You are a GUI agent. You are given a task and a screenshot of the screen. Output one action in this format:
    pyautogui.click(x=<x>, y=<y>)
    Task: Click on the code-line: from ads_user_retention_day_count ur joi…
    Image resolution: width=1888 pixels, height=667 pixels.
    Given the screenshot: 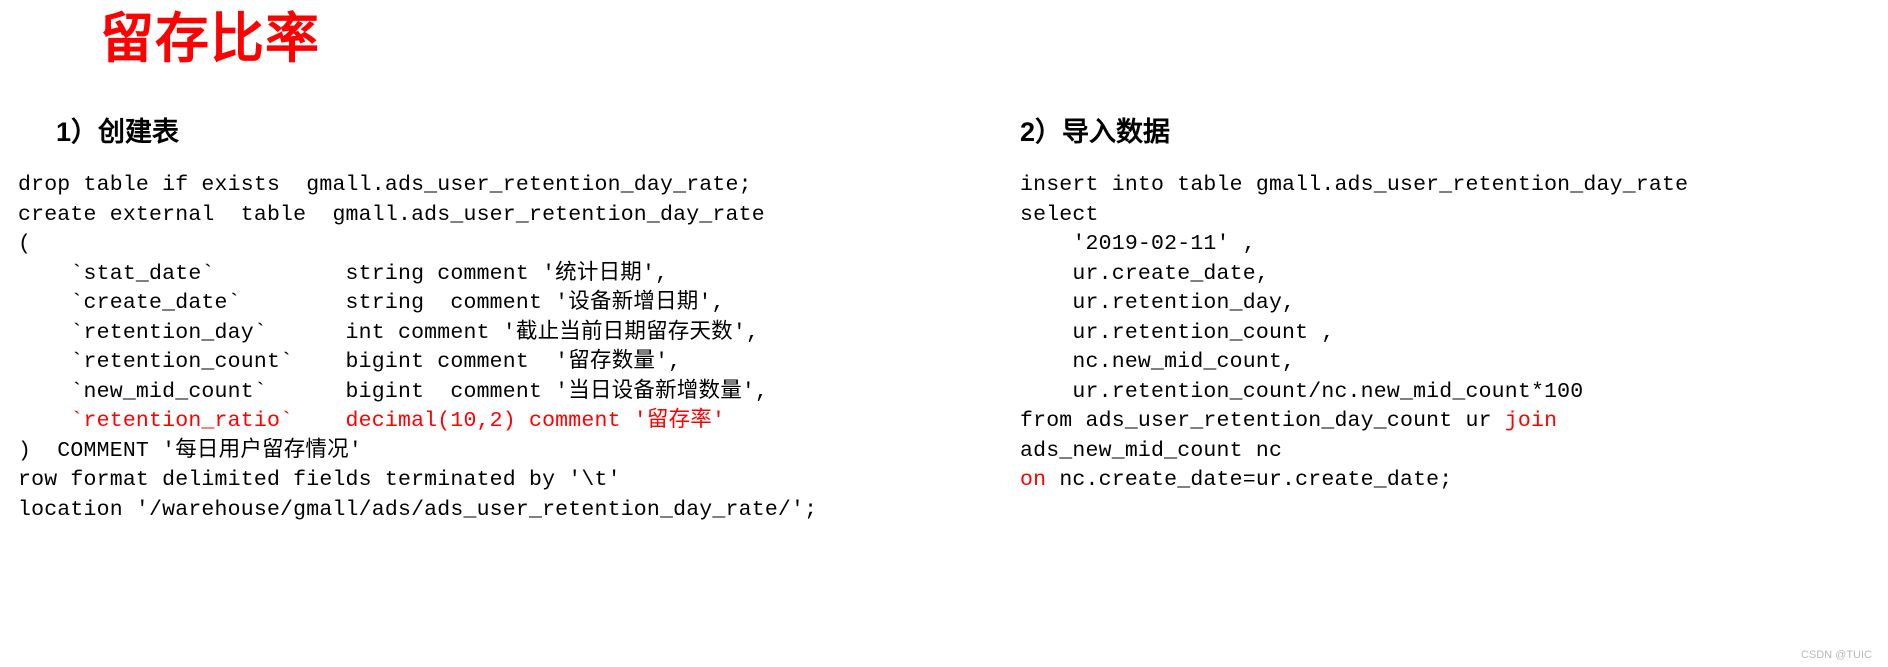 What is the action you would take?
    pyautogui.click(x=1450, y=422)
    